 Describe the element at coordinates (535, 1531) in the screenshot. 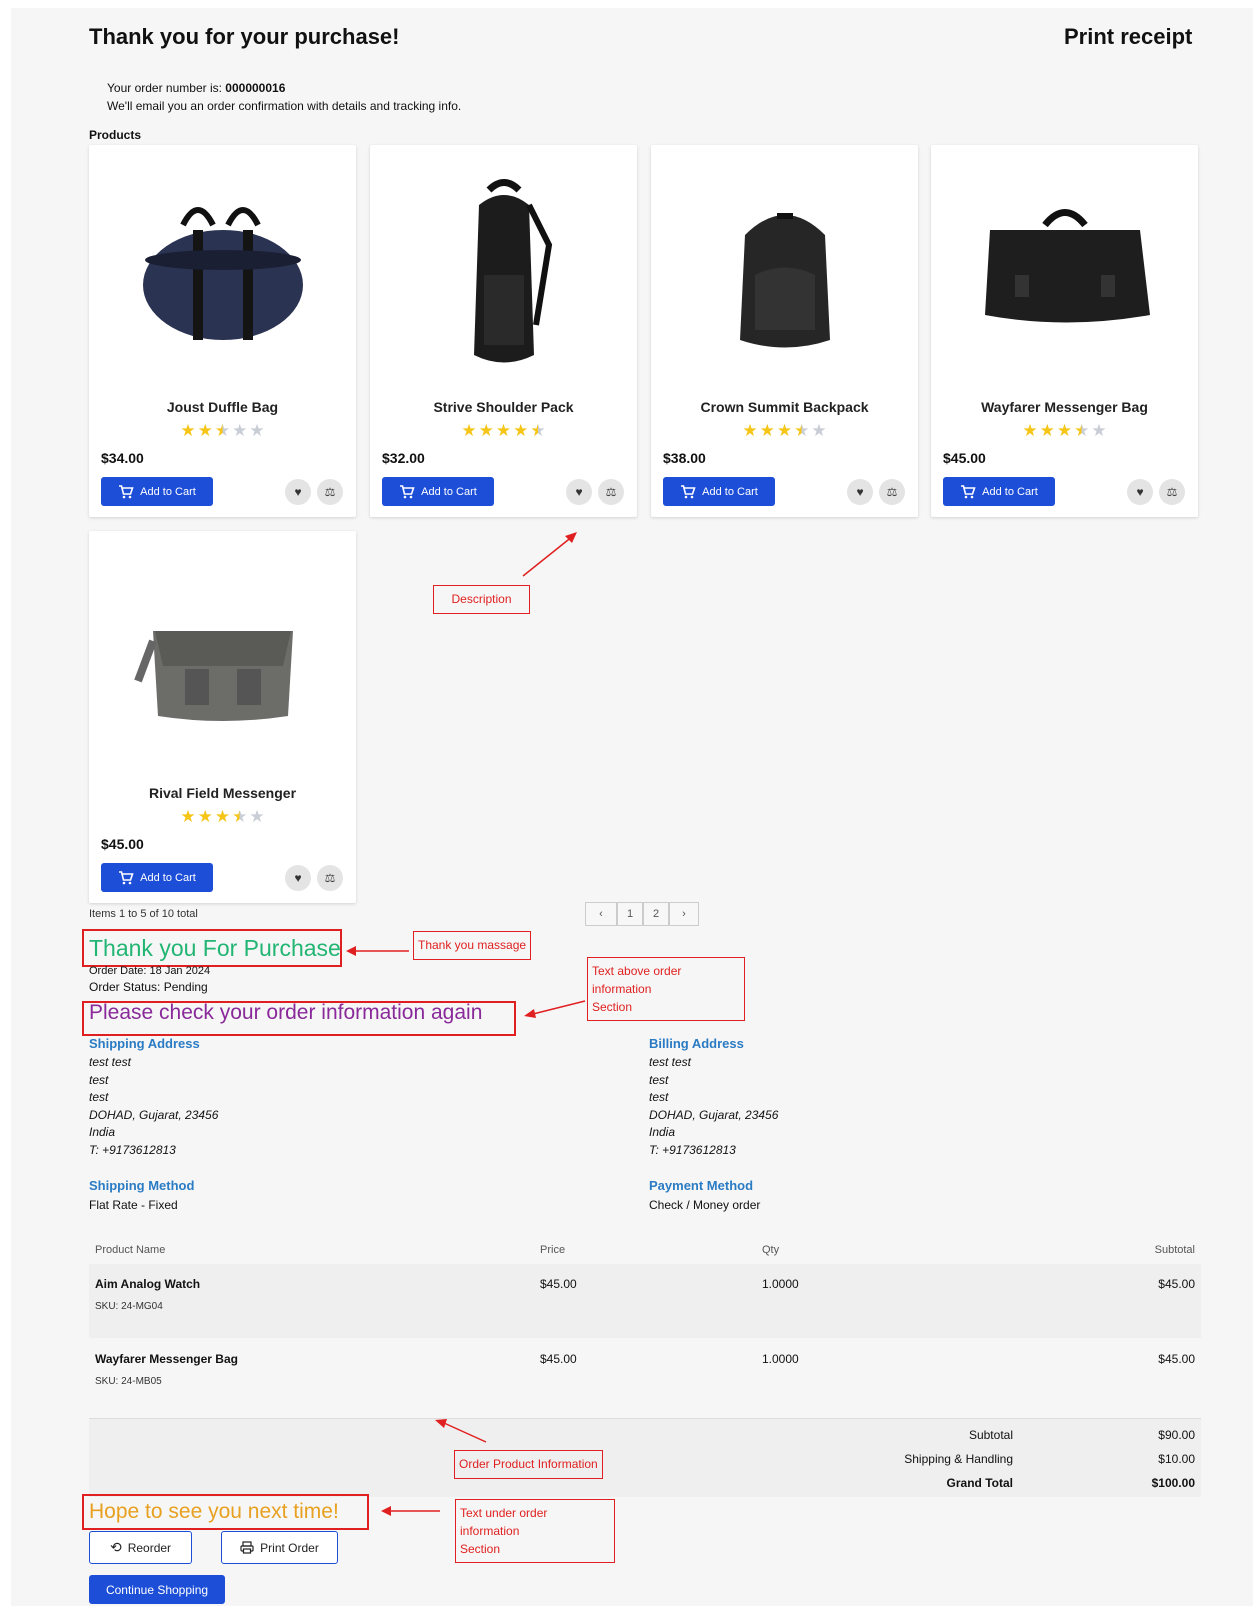

I see `text-under-annotation: Text under order information Section` at that location.